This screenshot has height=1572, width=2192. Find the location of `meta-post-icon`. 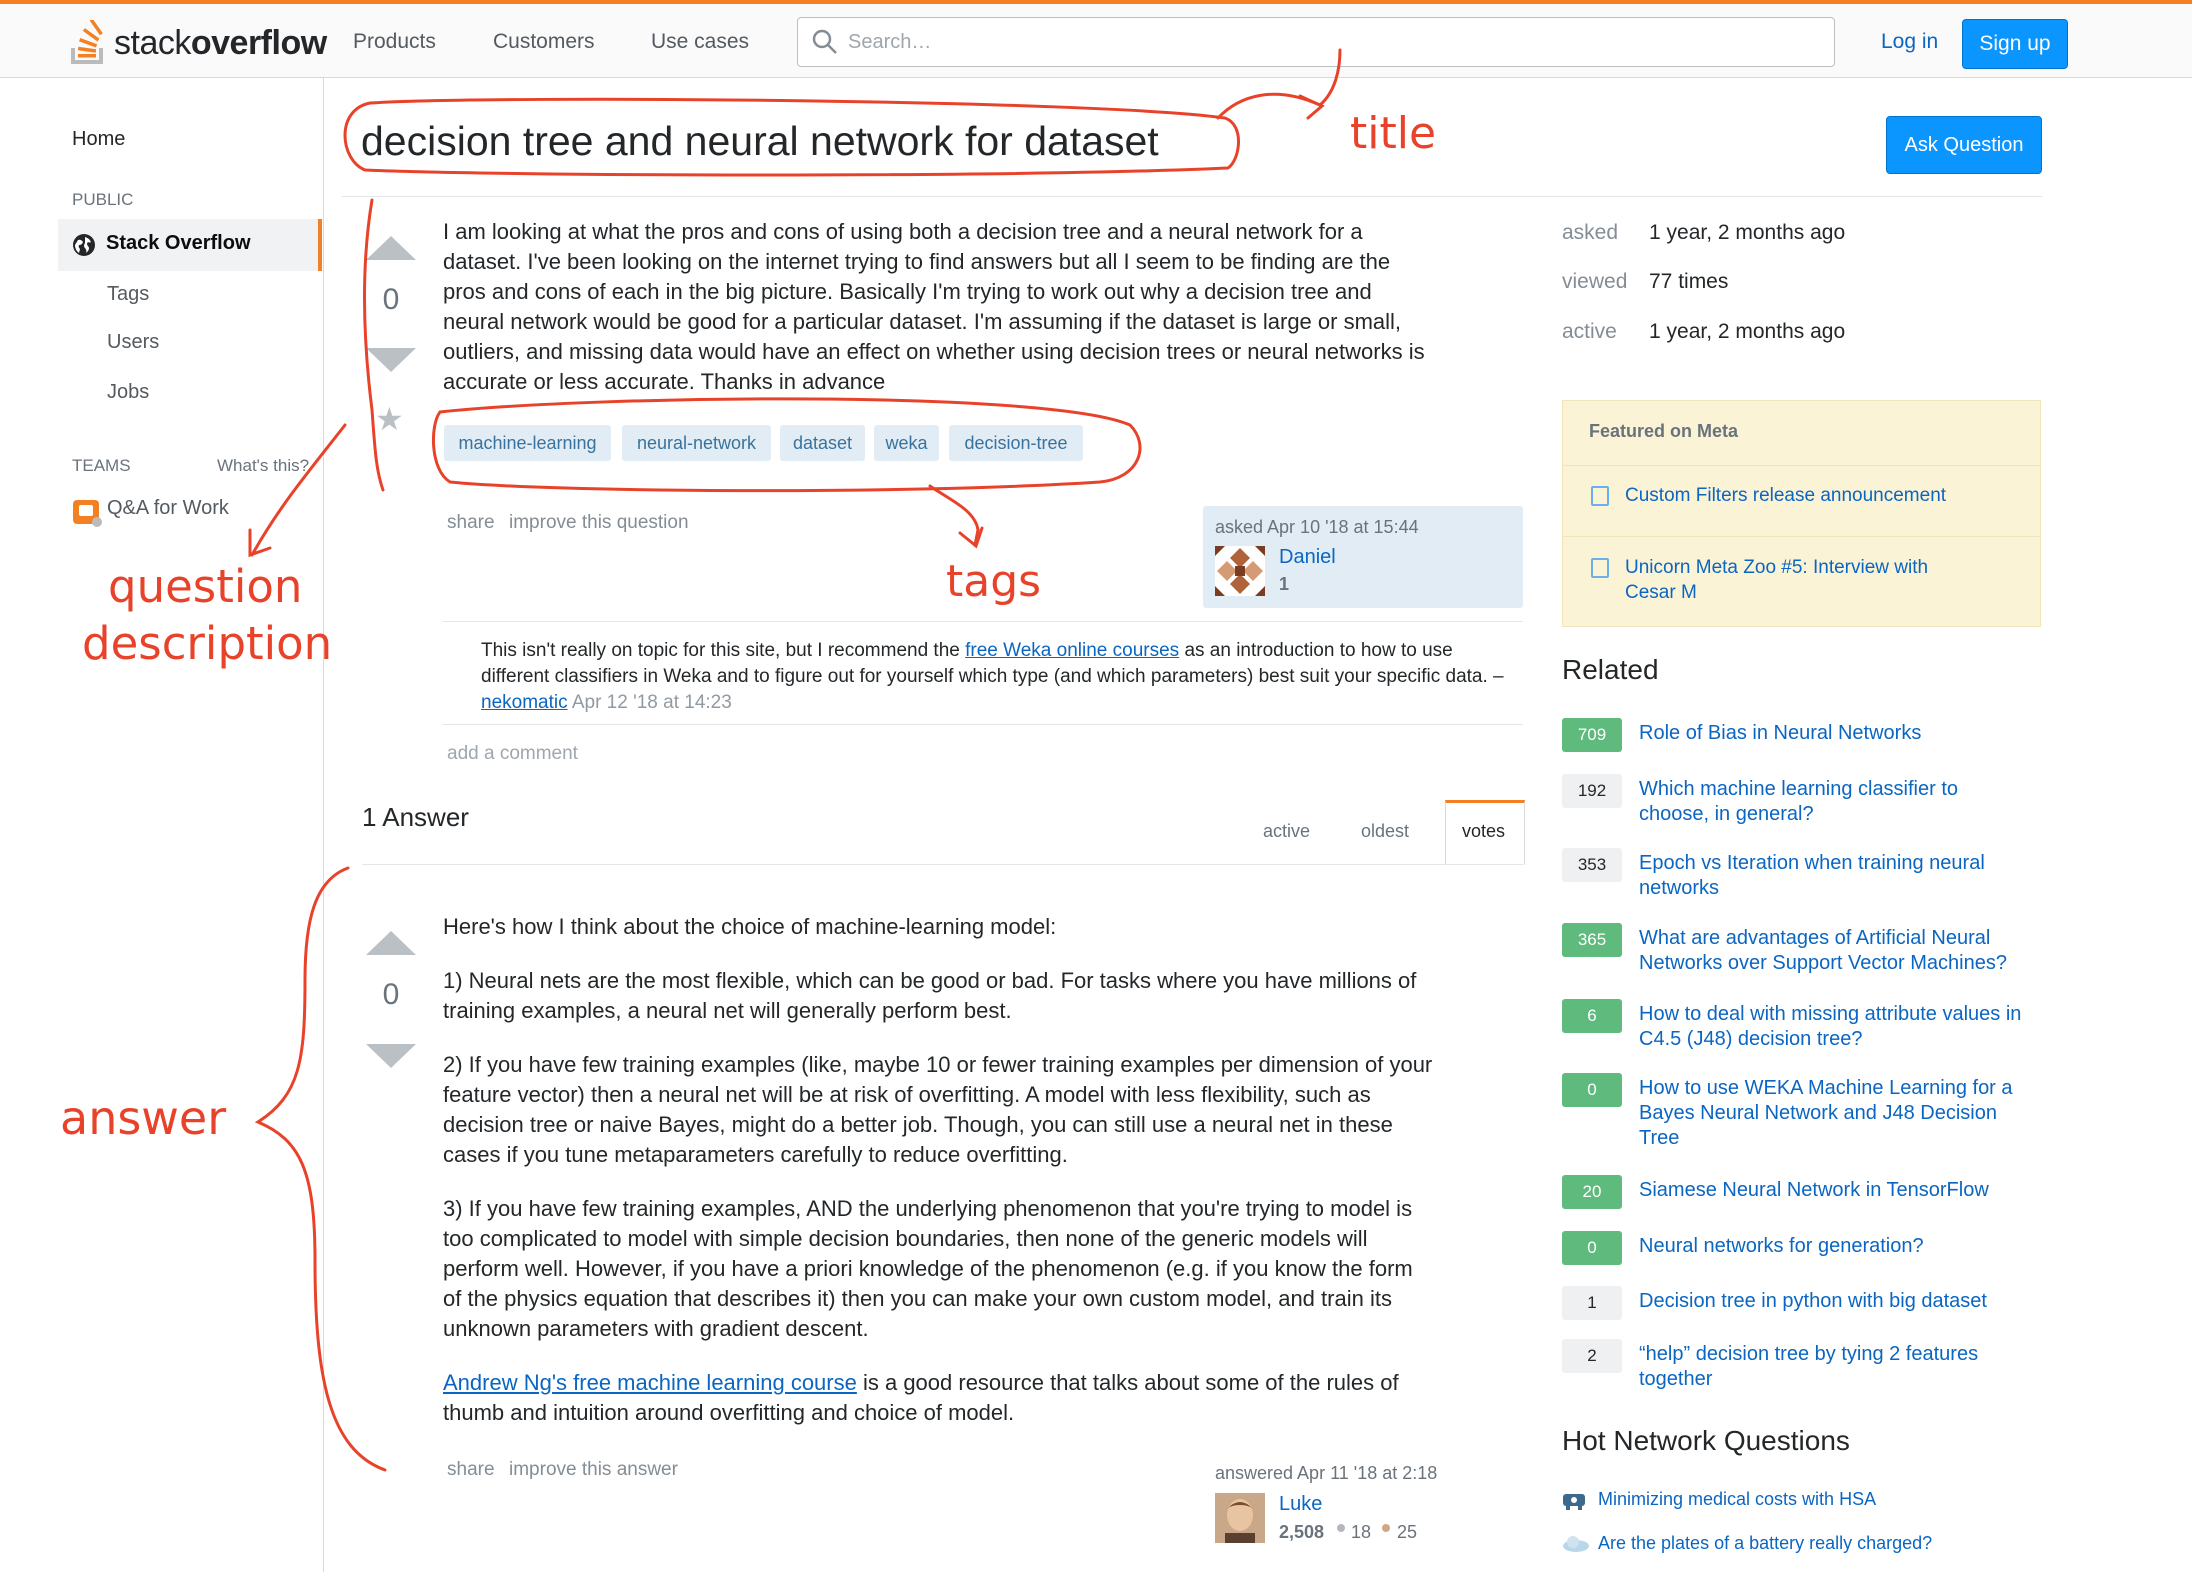

meta-post-icon is located at coordinates (1600, 496).